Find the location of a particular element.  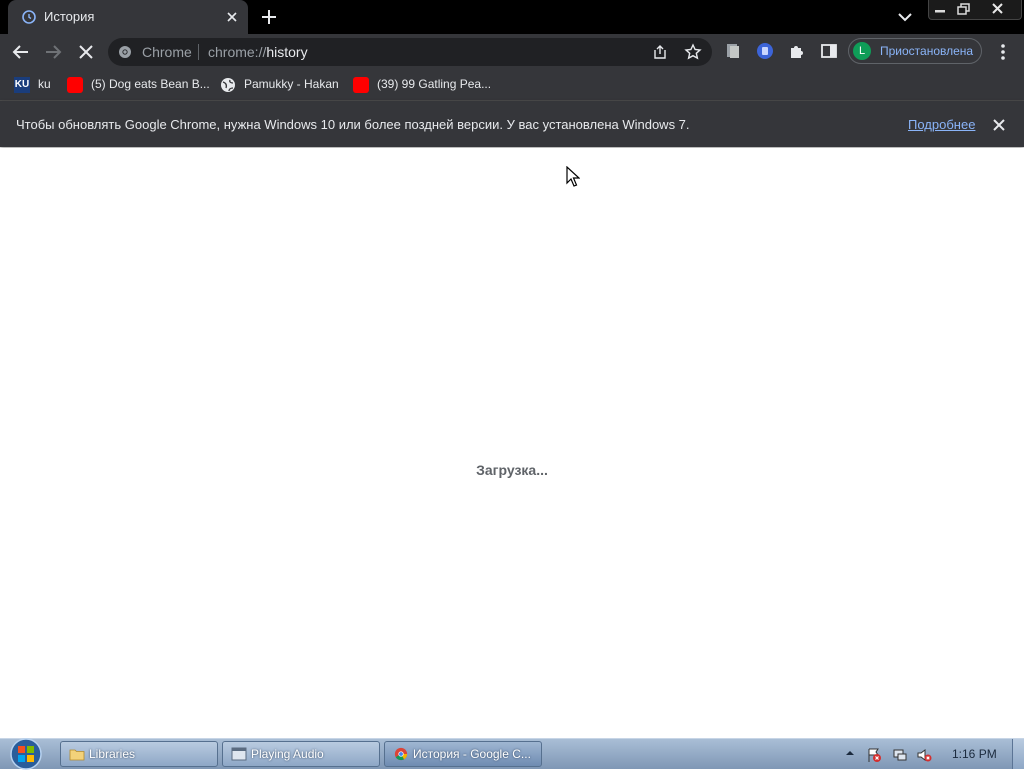

new-tab-button is located at coordinates (269, 17).